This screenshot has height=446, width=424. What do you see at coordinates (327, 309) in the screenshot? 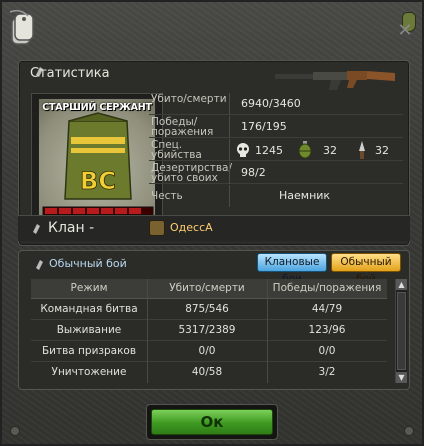
I see `wl-cell: 44/79` at bounding box center [327, 309].